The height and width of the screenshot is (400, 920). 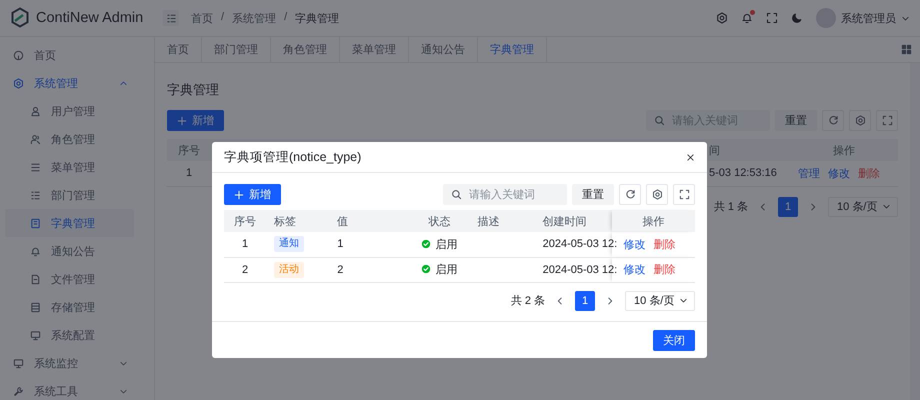 What do you see at coordinates (674, 340) in the screenshot?
I see `close-button: 关闭` at bounding box center [674, 340].